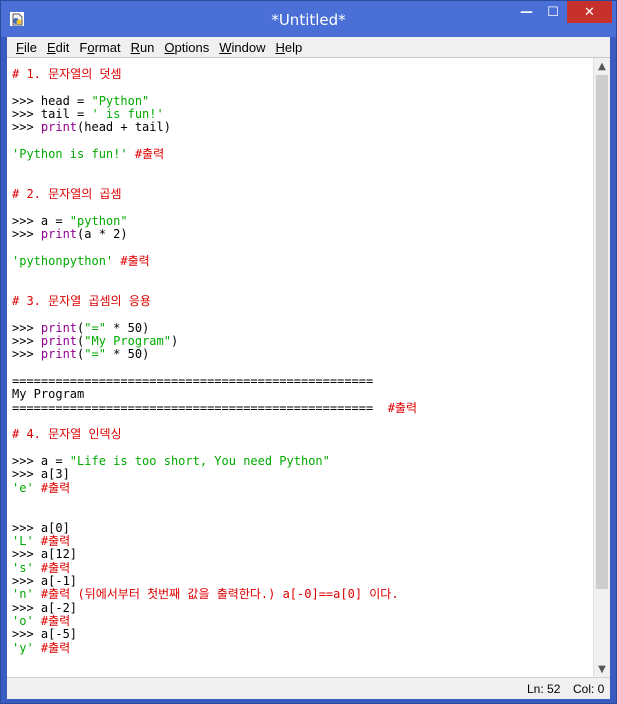 The height and width of the screenshot is (704, 617). I want to click on menu-item-rest-text: ptions, so click(192, 47).